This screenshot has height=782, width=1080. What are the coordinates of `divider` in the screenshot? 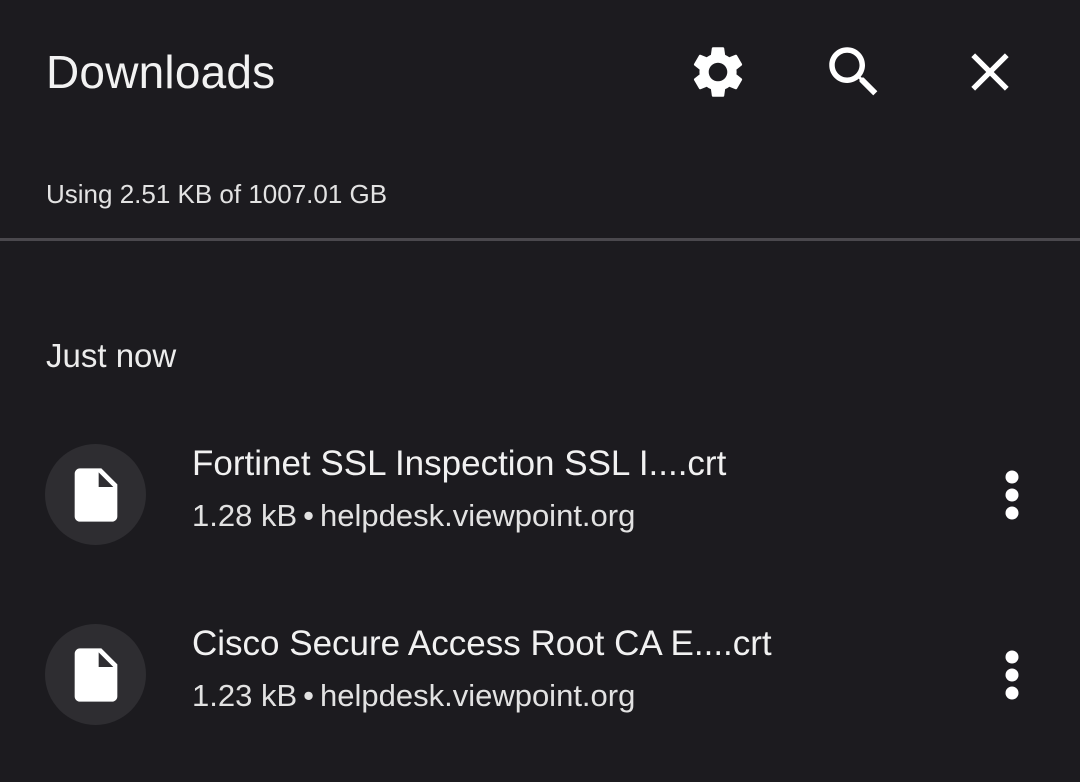 It's located at (540, 239).